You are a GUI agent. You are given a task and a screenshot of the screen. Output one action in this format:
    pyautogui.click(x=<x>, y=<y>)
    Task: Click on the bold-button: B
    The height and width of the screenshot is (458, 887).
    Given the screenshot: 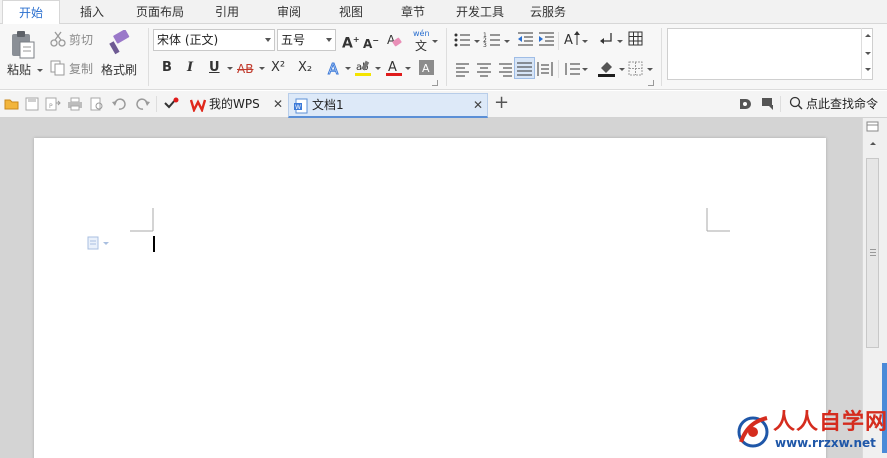 What is the action you would take?
    pyautogui.click(x=167, y=68)
    